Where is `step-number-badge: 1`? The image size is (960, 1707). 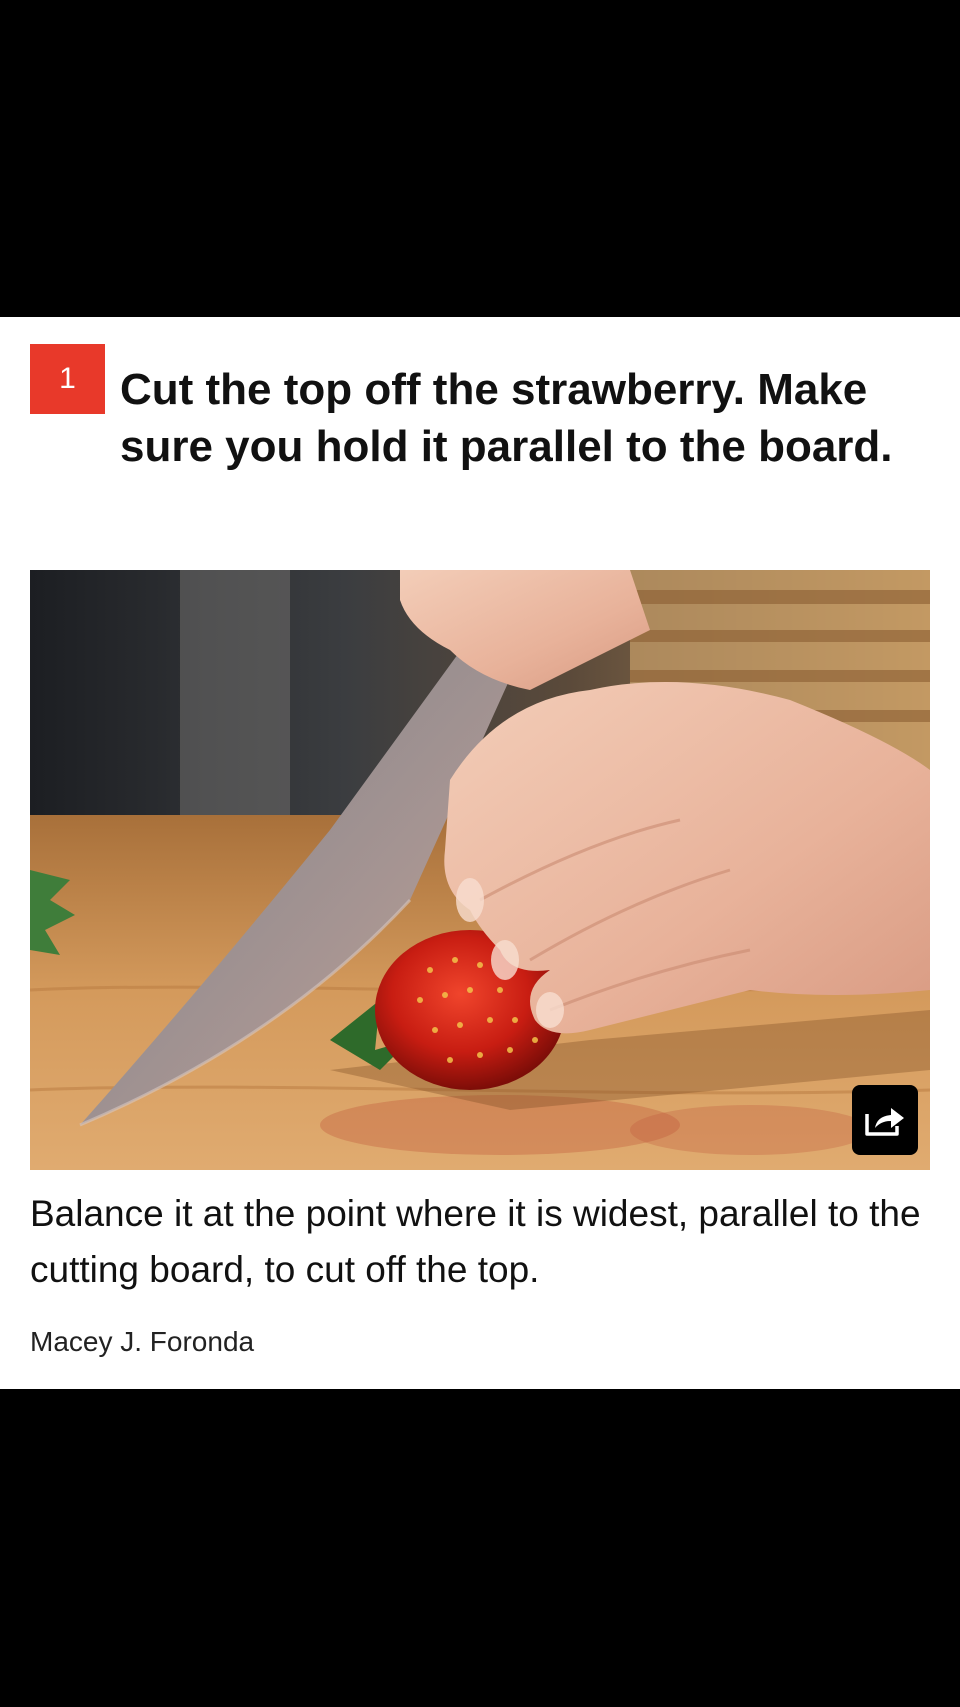 step-number-badge: 1 is located at coordinates (67, 379).